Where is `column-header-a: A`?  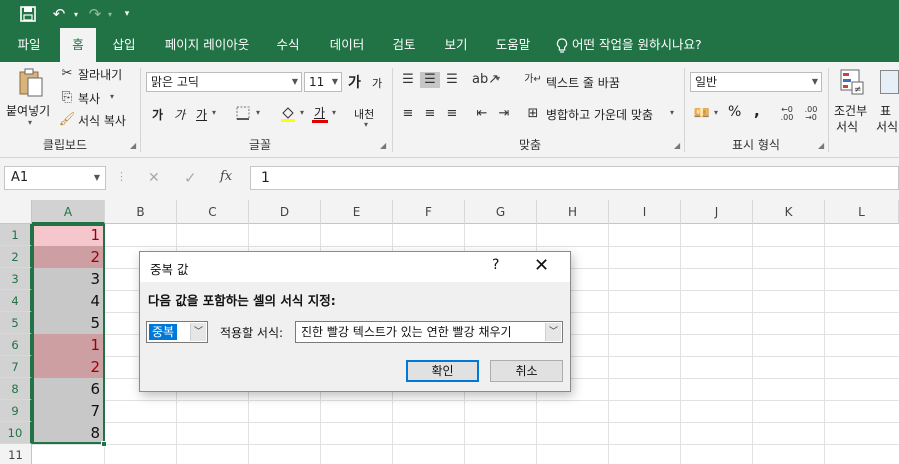 column-header-a: A is located at coordinates (68, 212).